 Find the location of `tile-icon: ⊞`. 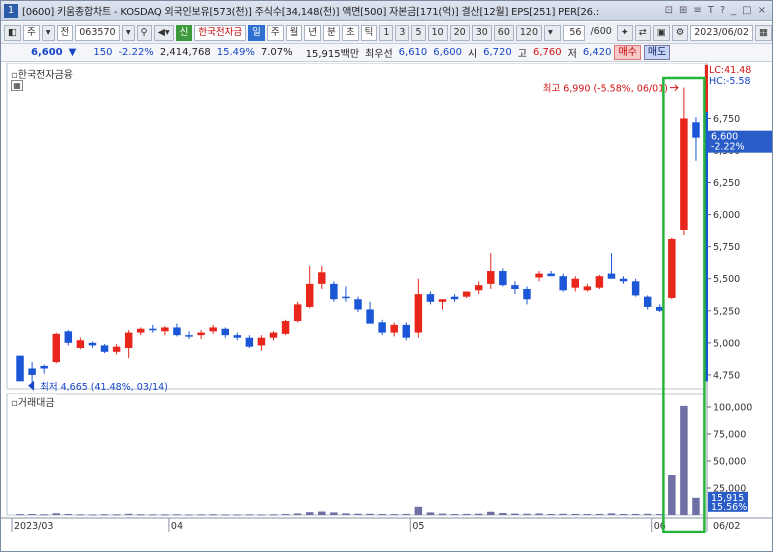

tile-icon: ⊞ is located at coordinates (683, 10).